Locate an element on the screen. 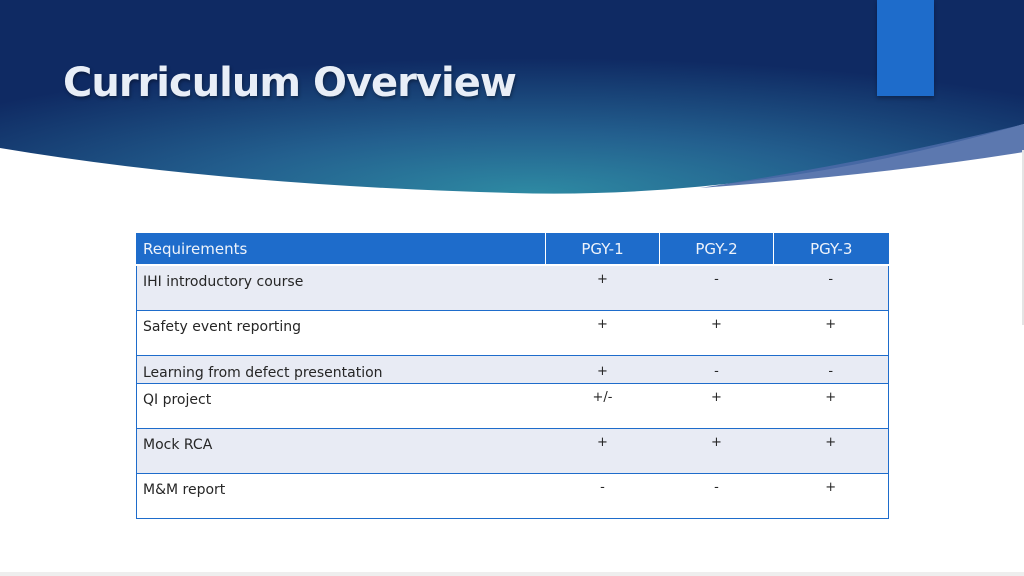 This screenshot has width=1024, height=576. requirement-name: QI project is located at coordinates (341, 405).